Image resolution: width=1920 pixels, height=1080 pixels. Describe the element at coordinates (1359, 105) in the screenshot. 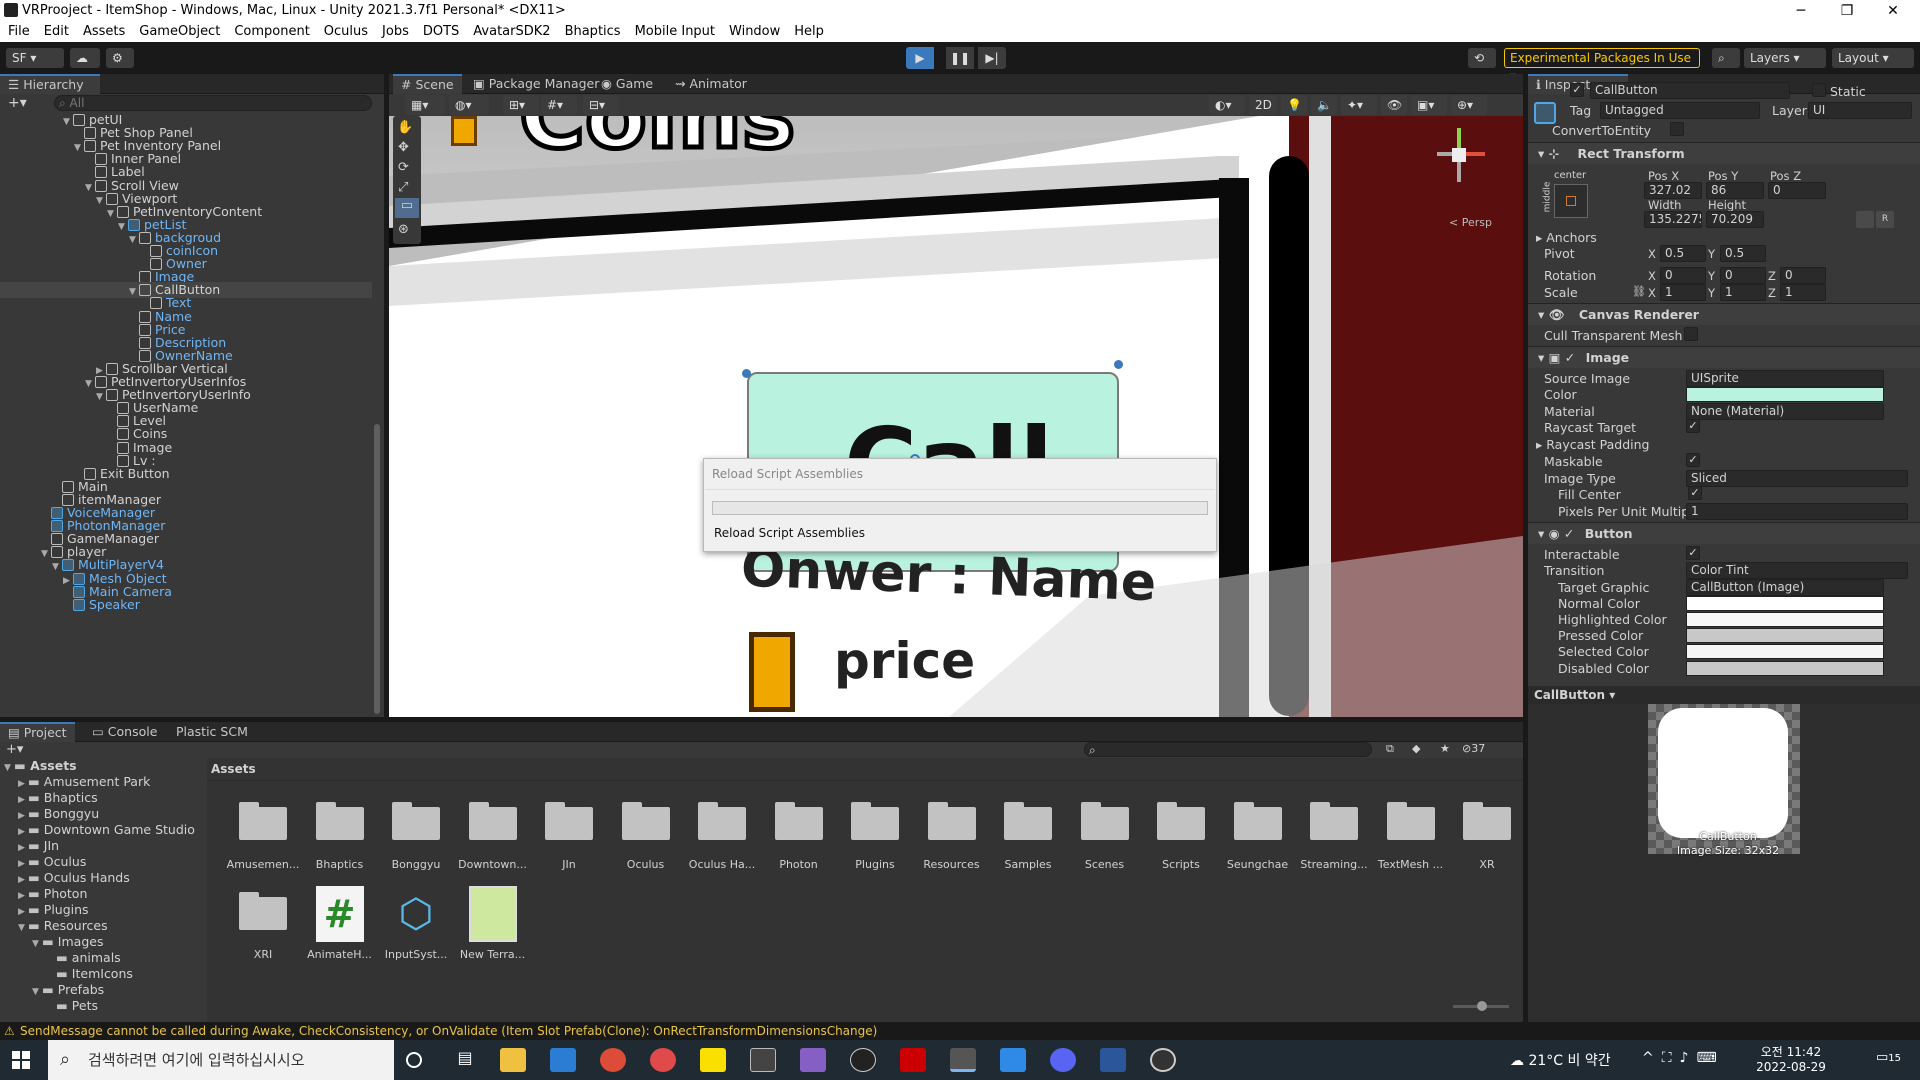

I see `effects-icon: ✦▾` at that location.